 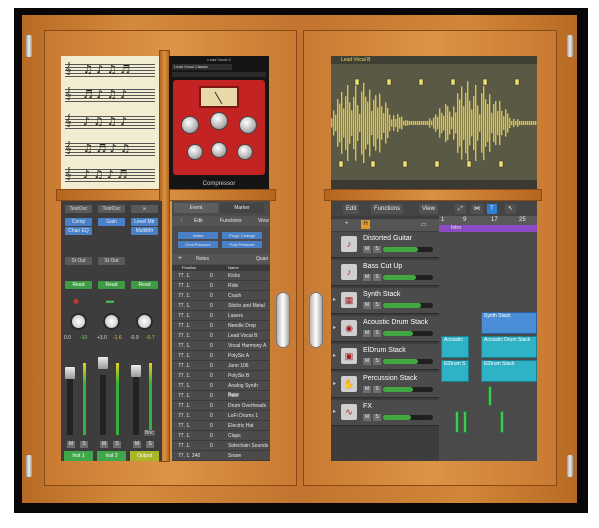 I want to click on ratio-knob, so click(x=219, y=121).